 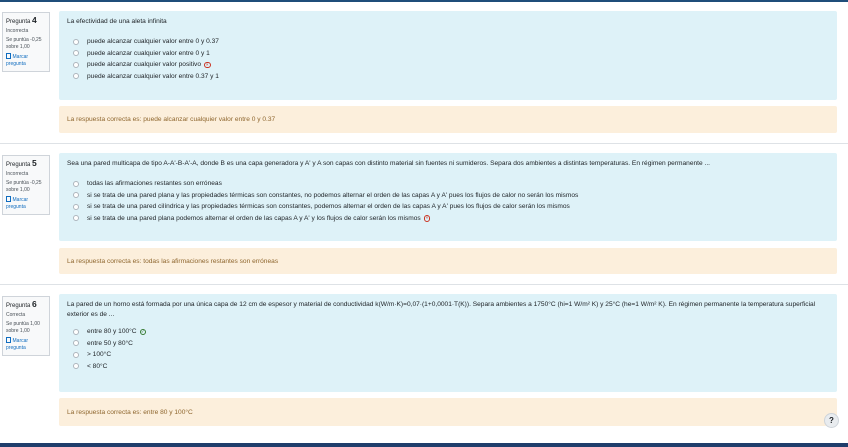 What do you see at coordinates (117, 21) in the screenshot?
I see `question-text: La efectividad de una aleta infinita` at bounding box center [117, 21].